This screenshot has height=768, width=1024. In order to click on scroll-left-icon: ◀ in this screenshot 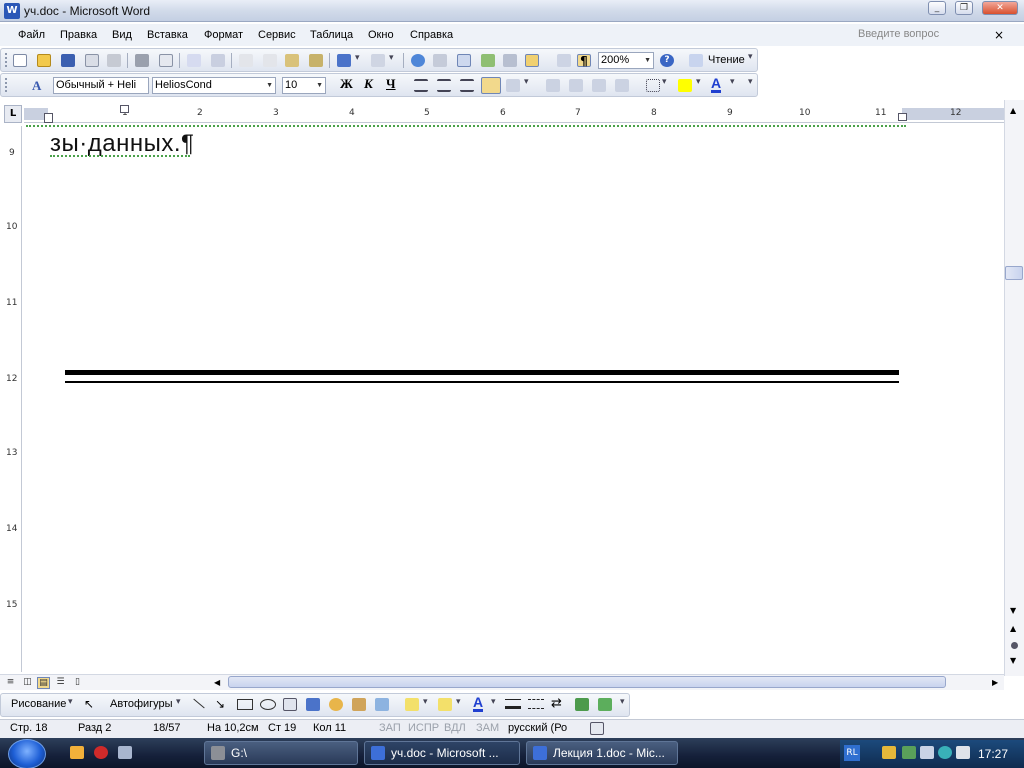, I will do `click(217, 682)`.